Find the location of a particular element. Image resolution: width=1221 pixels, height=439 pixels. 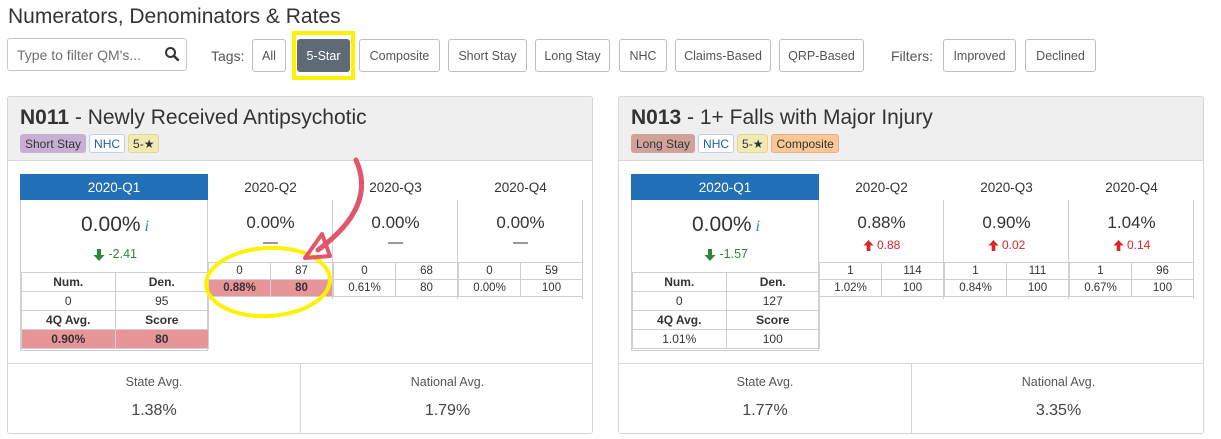

current-rate: 0.00% i is located at coordinates (115, 225).